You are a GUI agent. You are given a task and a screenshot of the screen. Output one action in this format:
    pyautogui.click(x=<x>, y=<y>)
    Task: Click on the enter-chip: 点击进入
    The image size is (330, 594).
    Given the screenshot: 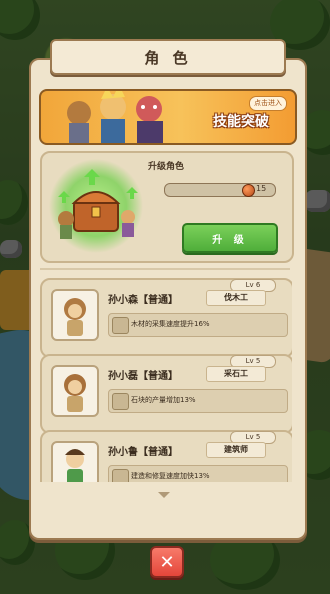 What is the action you would take?
    pyautogui.click(x=268, y=103)
    